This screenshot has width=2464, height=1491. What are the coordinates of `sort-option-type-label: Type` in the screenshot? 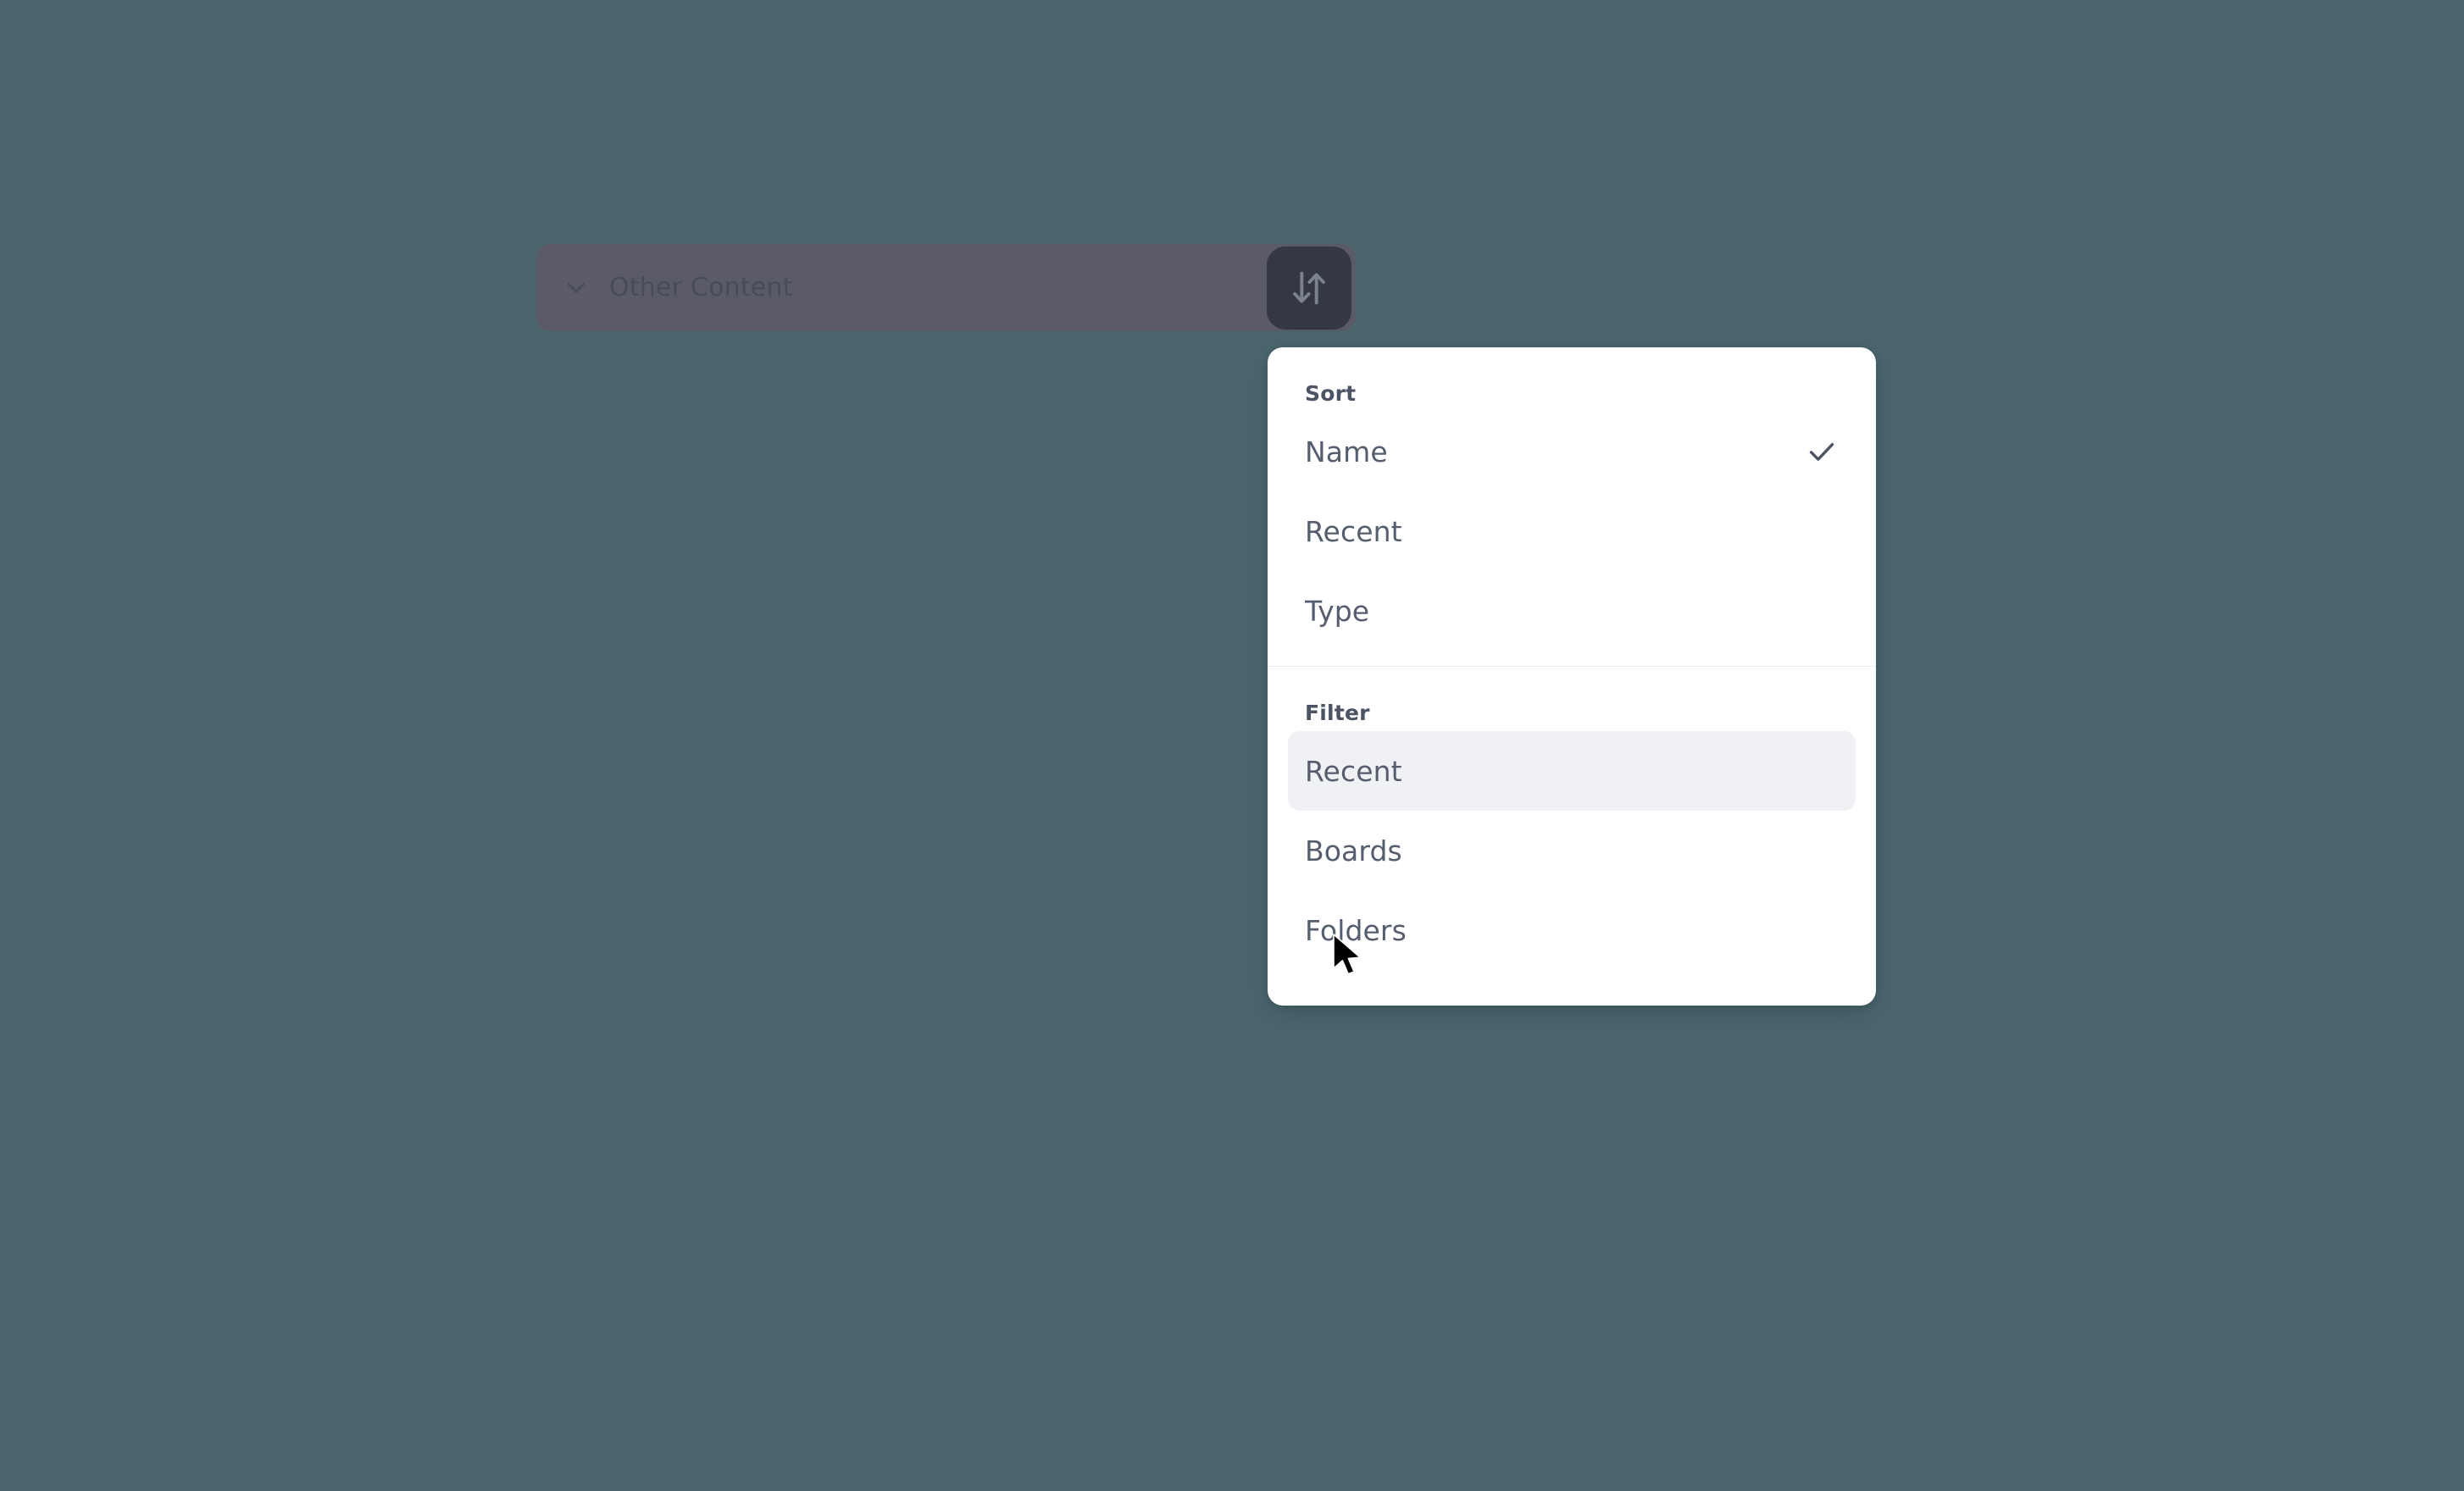 It's located at (1337, 611).